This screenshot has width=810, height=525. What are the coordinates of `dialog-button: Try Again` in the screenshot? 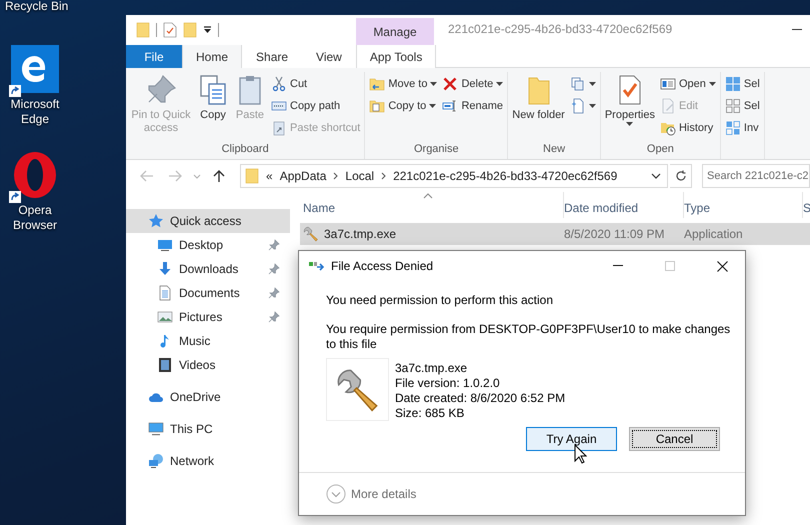 It's located at (571, 439).